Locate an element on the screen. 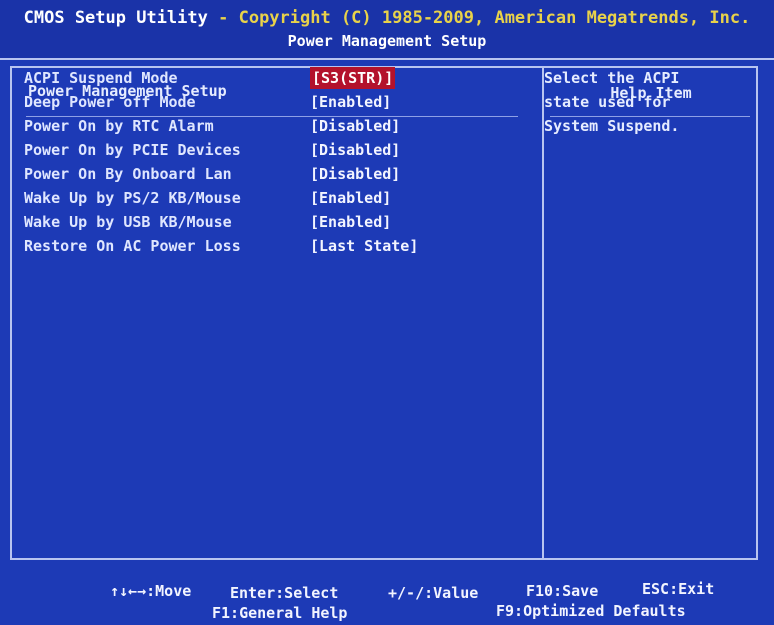 The height and width of the screenshot is (625, 774). f9-defaults-key-hint: F9:Optimized Defaults is located at coordinates (591, 611).